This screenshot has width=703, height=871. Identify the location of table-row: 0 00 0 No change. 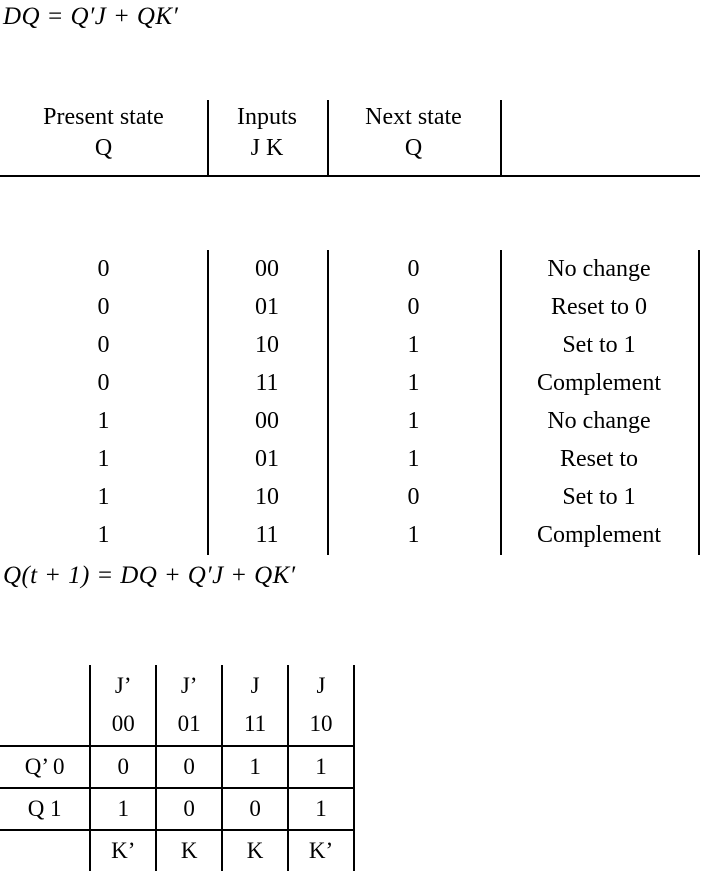
(351, 269).